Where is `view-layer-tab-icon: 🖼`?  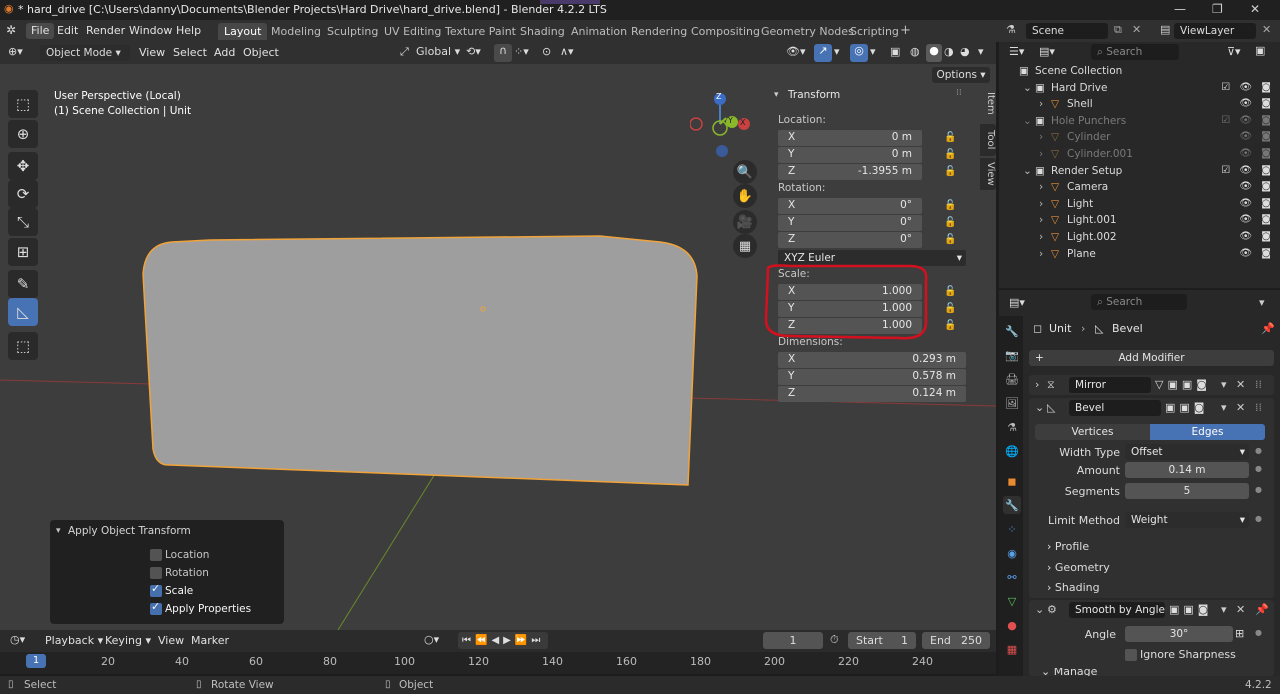
view-layer-tab-icon: 🖼 is located at coordinates (1012, 403).